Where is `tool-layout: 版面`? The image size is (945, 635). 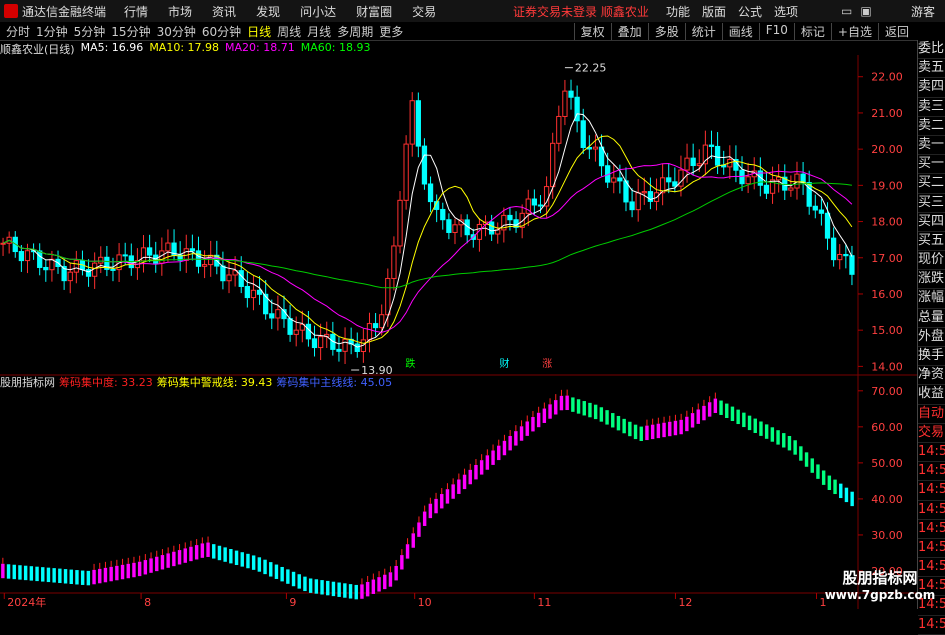
tool-layout: 版面 is located at coordinates (714, 11).